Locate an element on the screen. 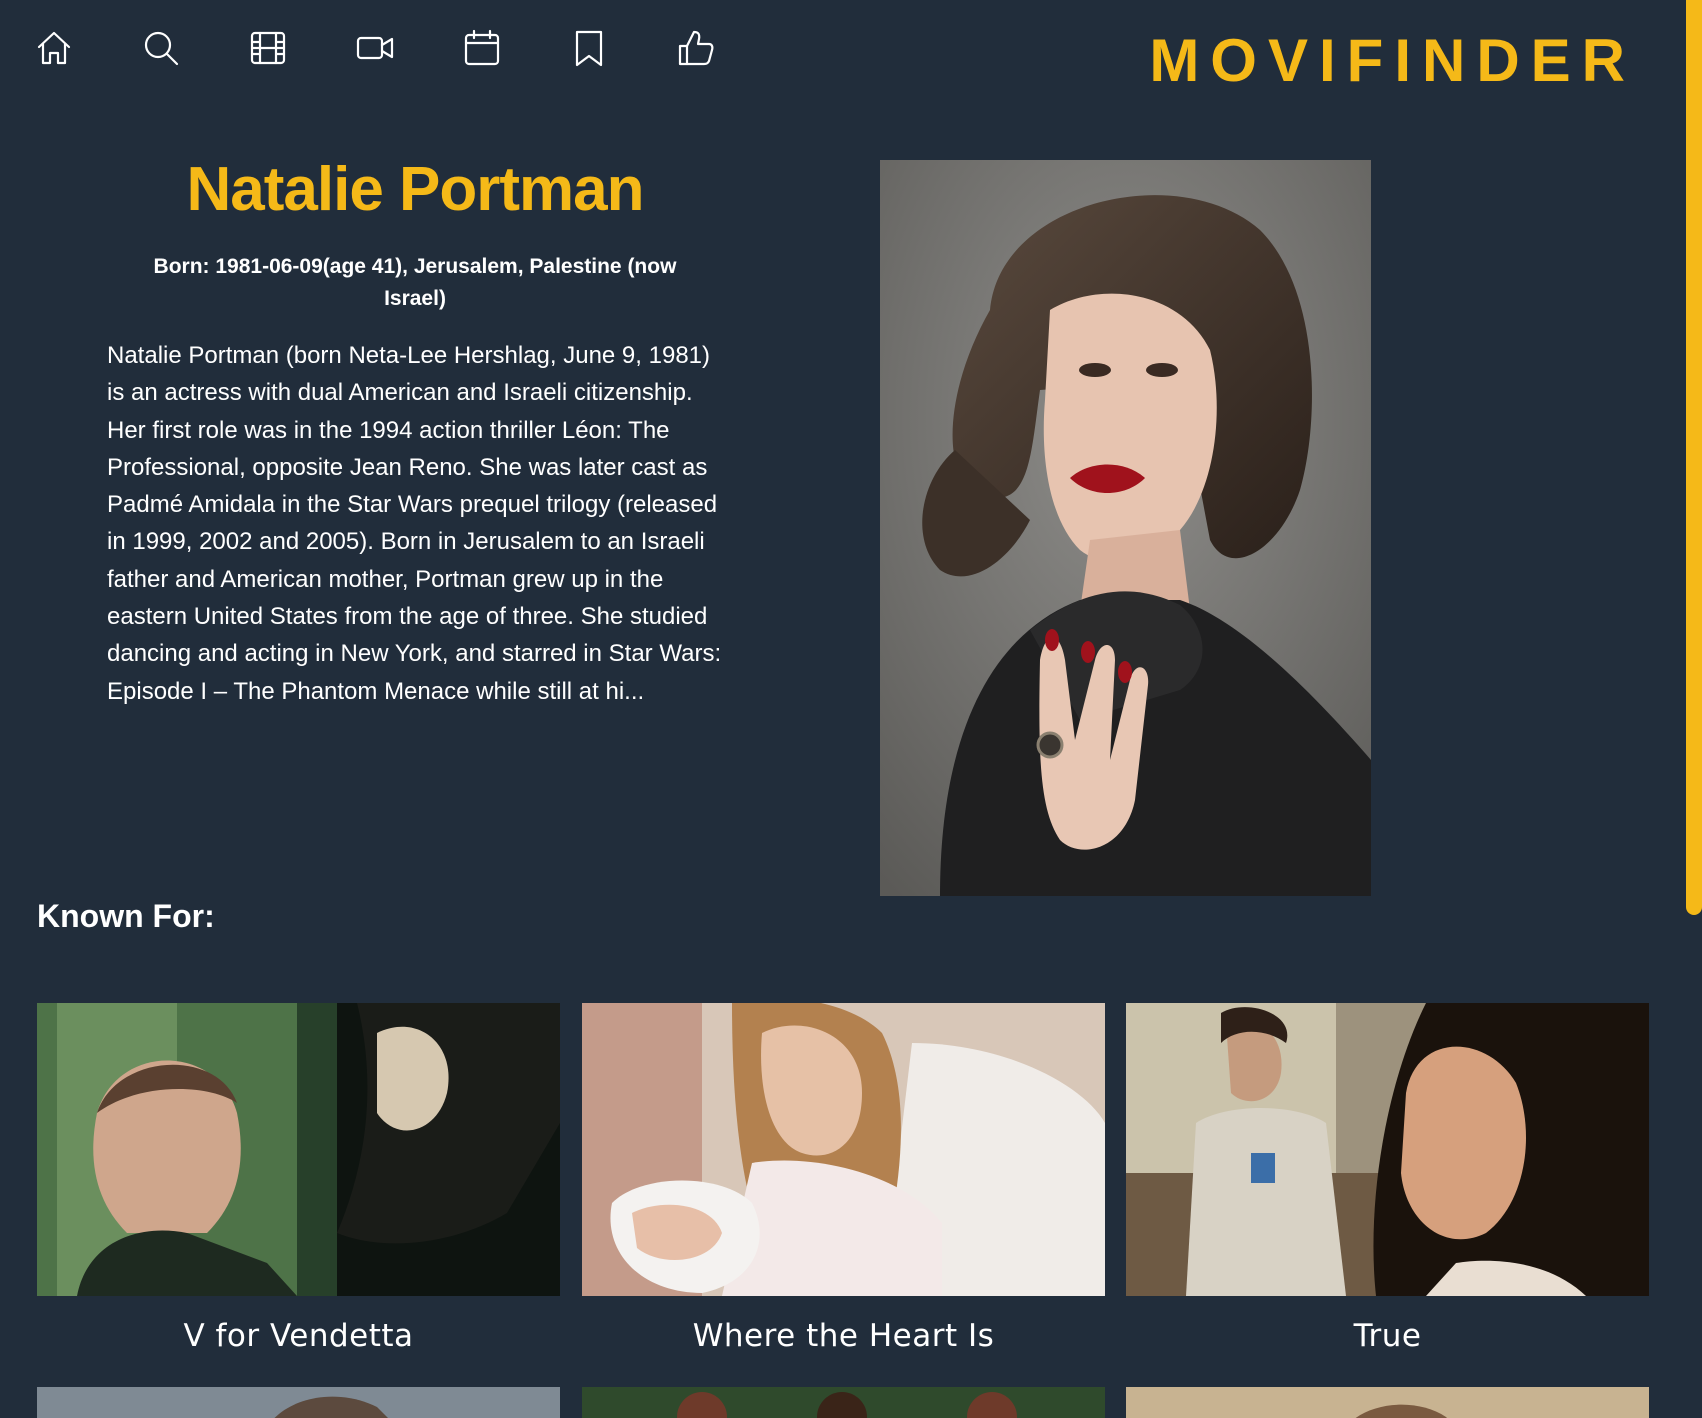 The height and width of the screenshot is (1418, 1702). calendar-icon is located at coordinates (515, 48).